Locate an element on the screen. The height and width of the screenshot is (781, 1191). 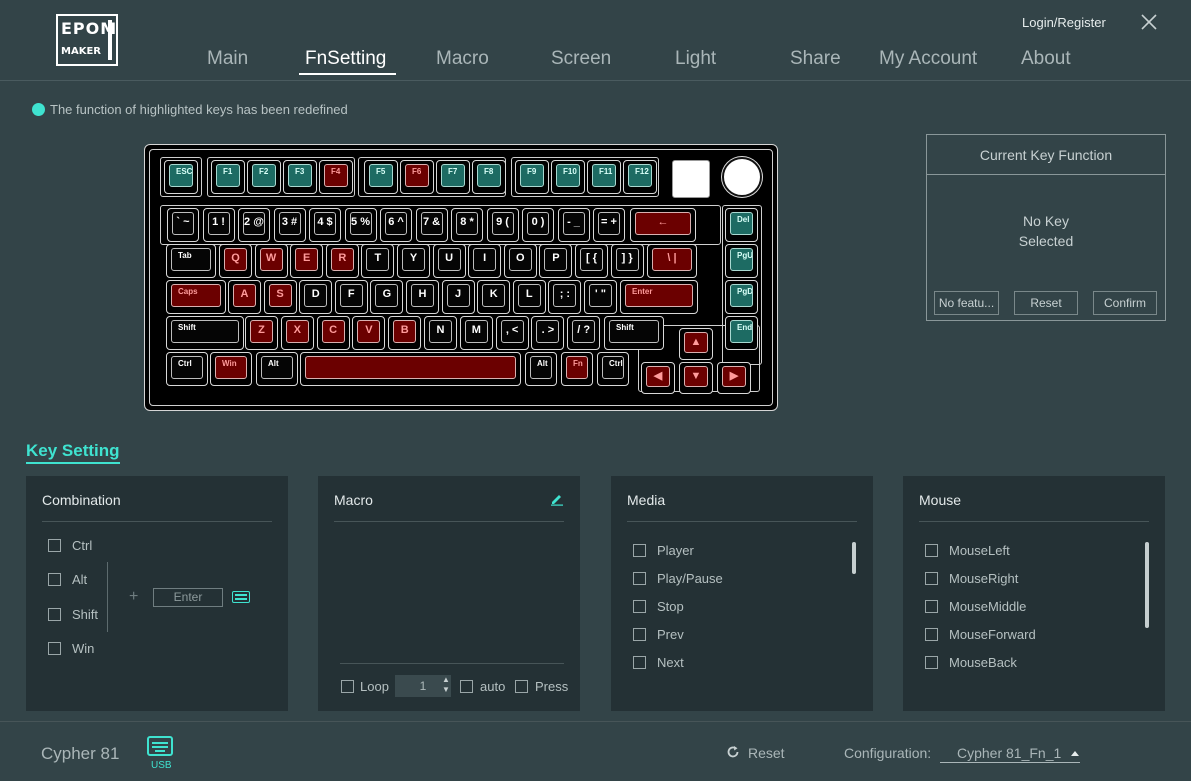
key-tab-q0: Tab is located at coordinates (191, 261).